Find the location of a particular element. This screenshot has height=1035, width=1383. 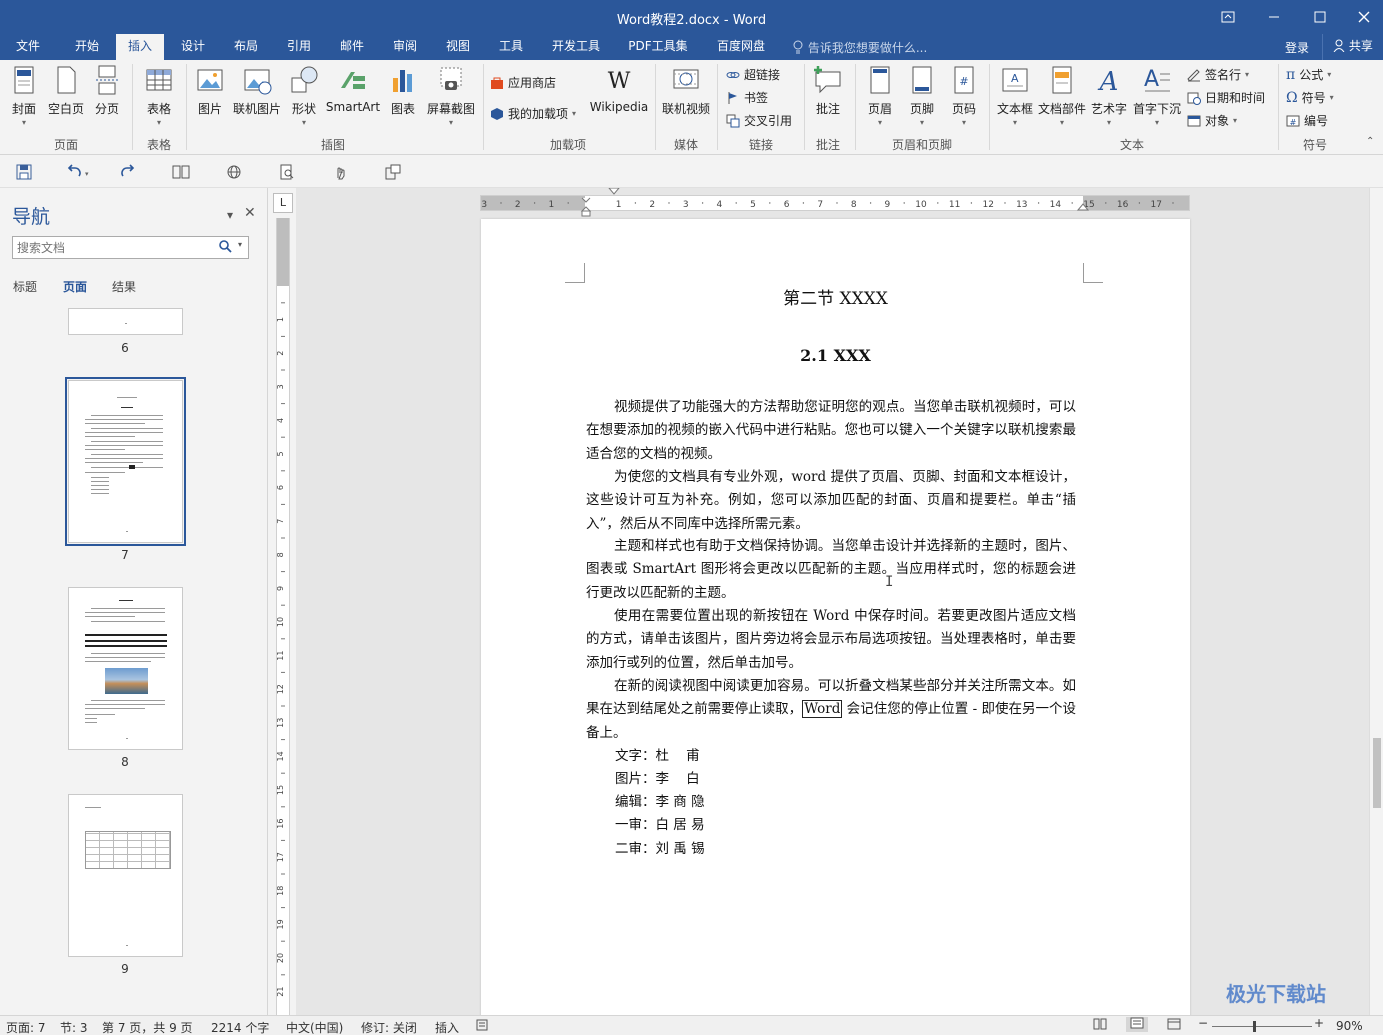

share-button: 共享 is located at coordinates (1352, 47).